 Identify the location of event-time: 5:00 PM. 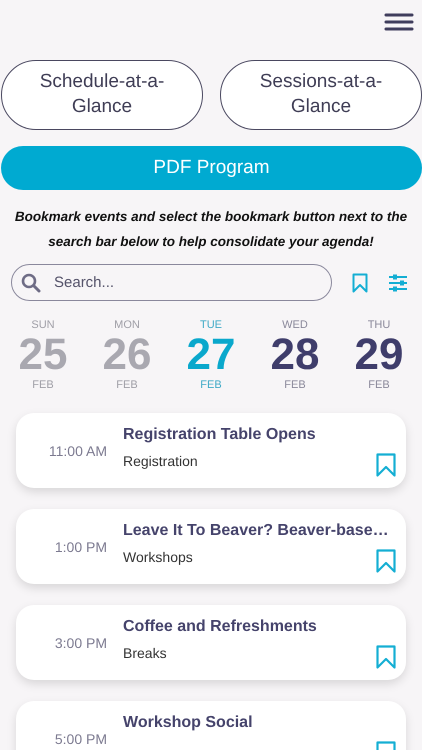
(80, 738).